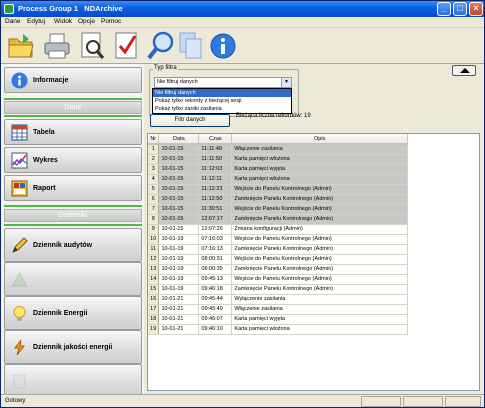 This screenshot has height=408, width=485. I want to click on status-text: Gotowy, so click(15, 401).